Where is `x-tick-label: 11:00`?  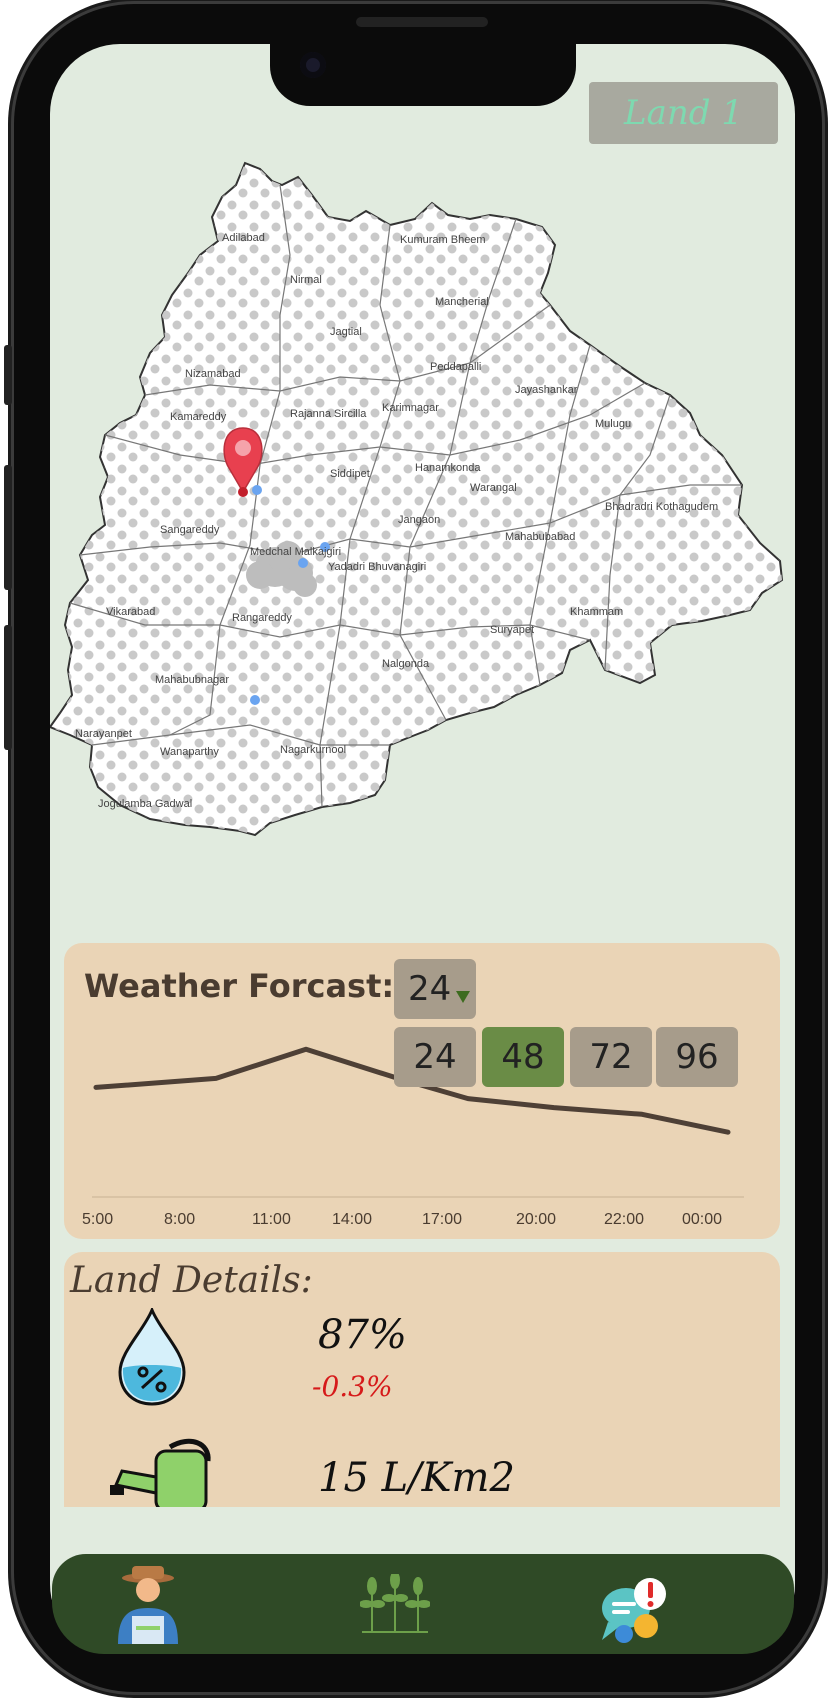 x-tick-label: 11:00 is located at coordinates (271, 1219).